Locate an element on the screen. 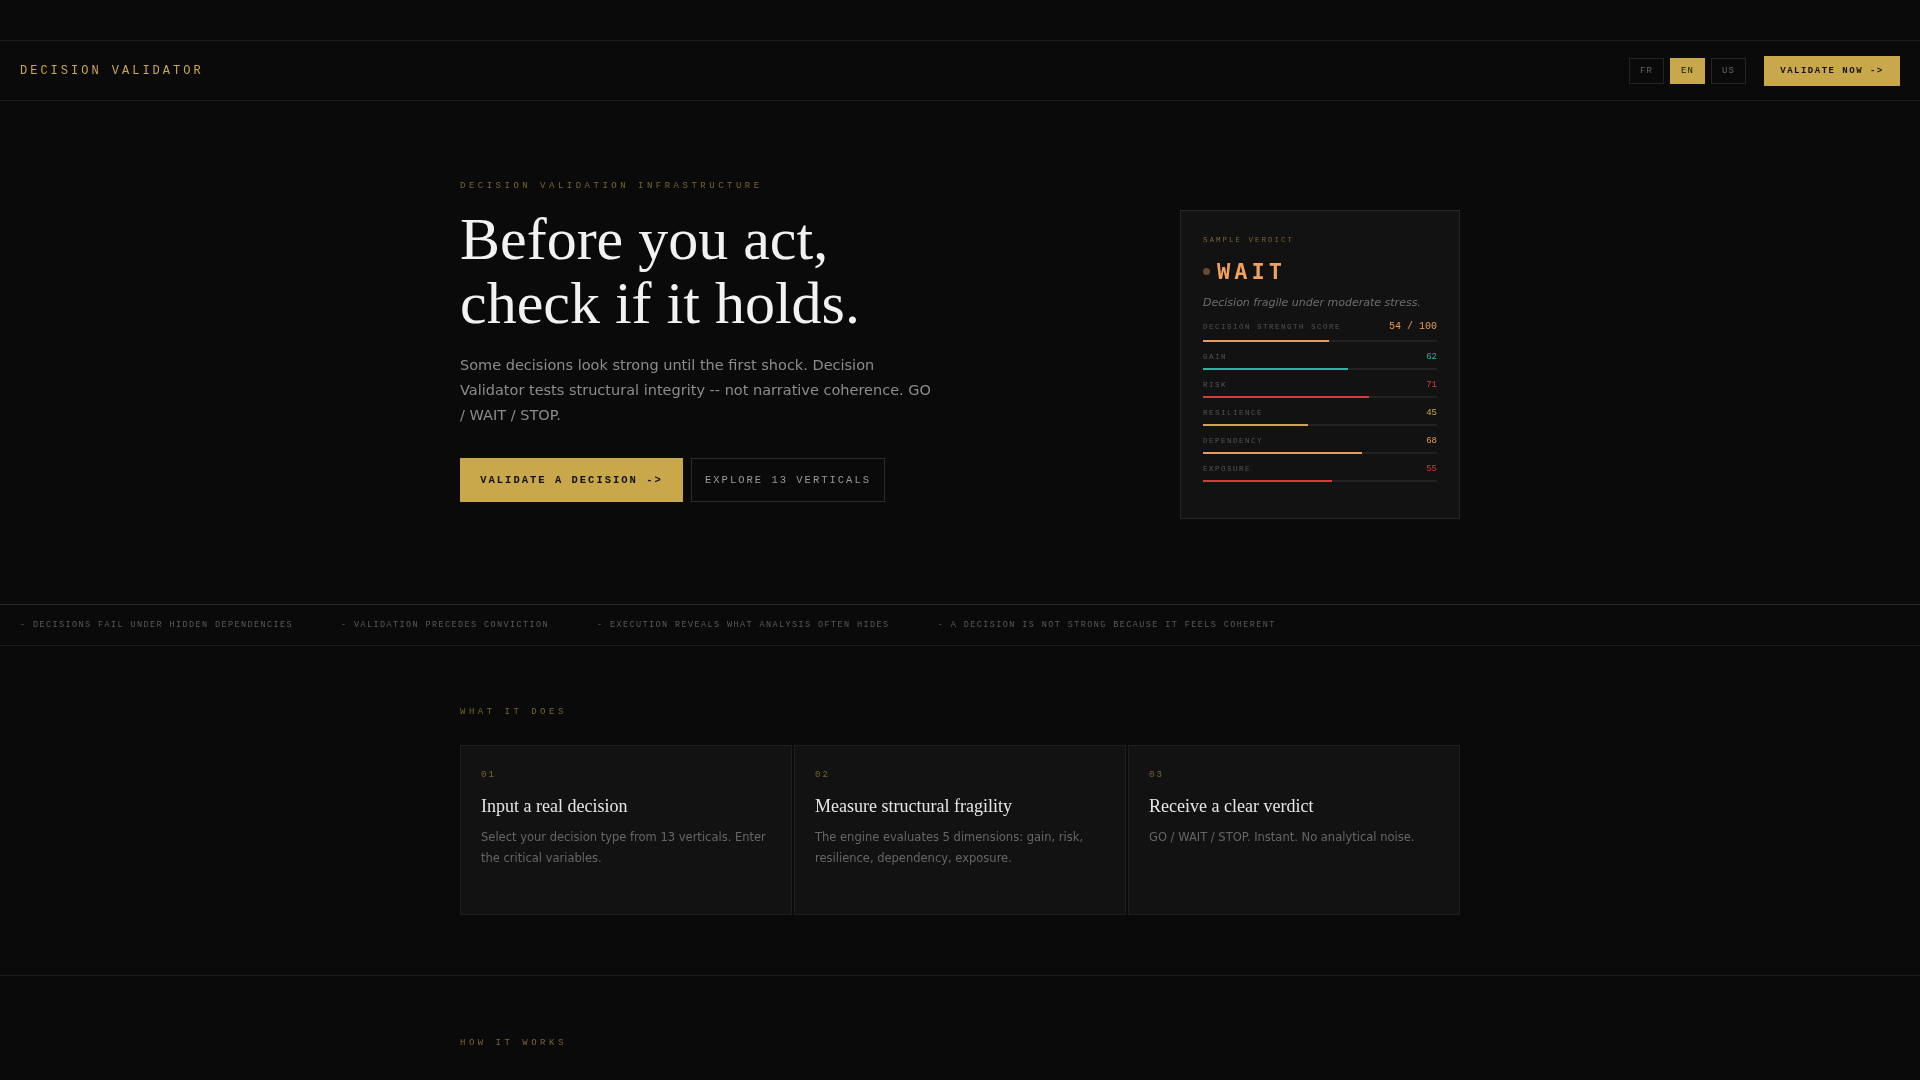 The height and width of the screenshot is (1080, 1920). metric-value: 62 is located at coordinates (1431, 357).